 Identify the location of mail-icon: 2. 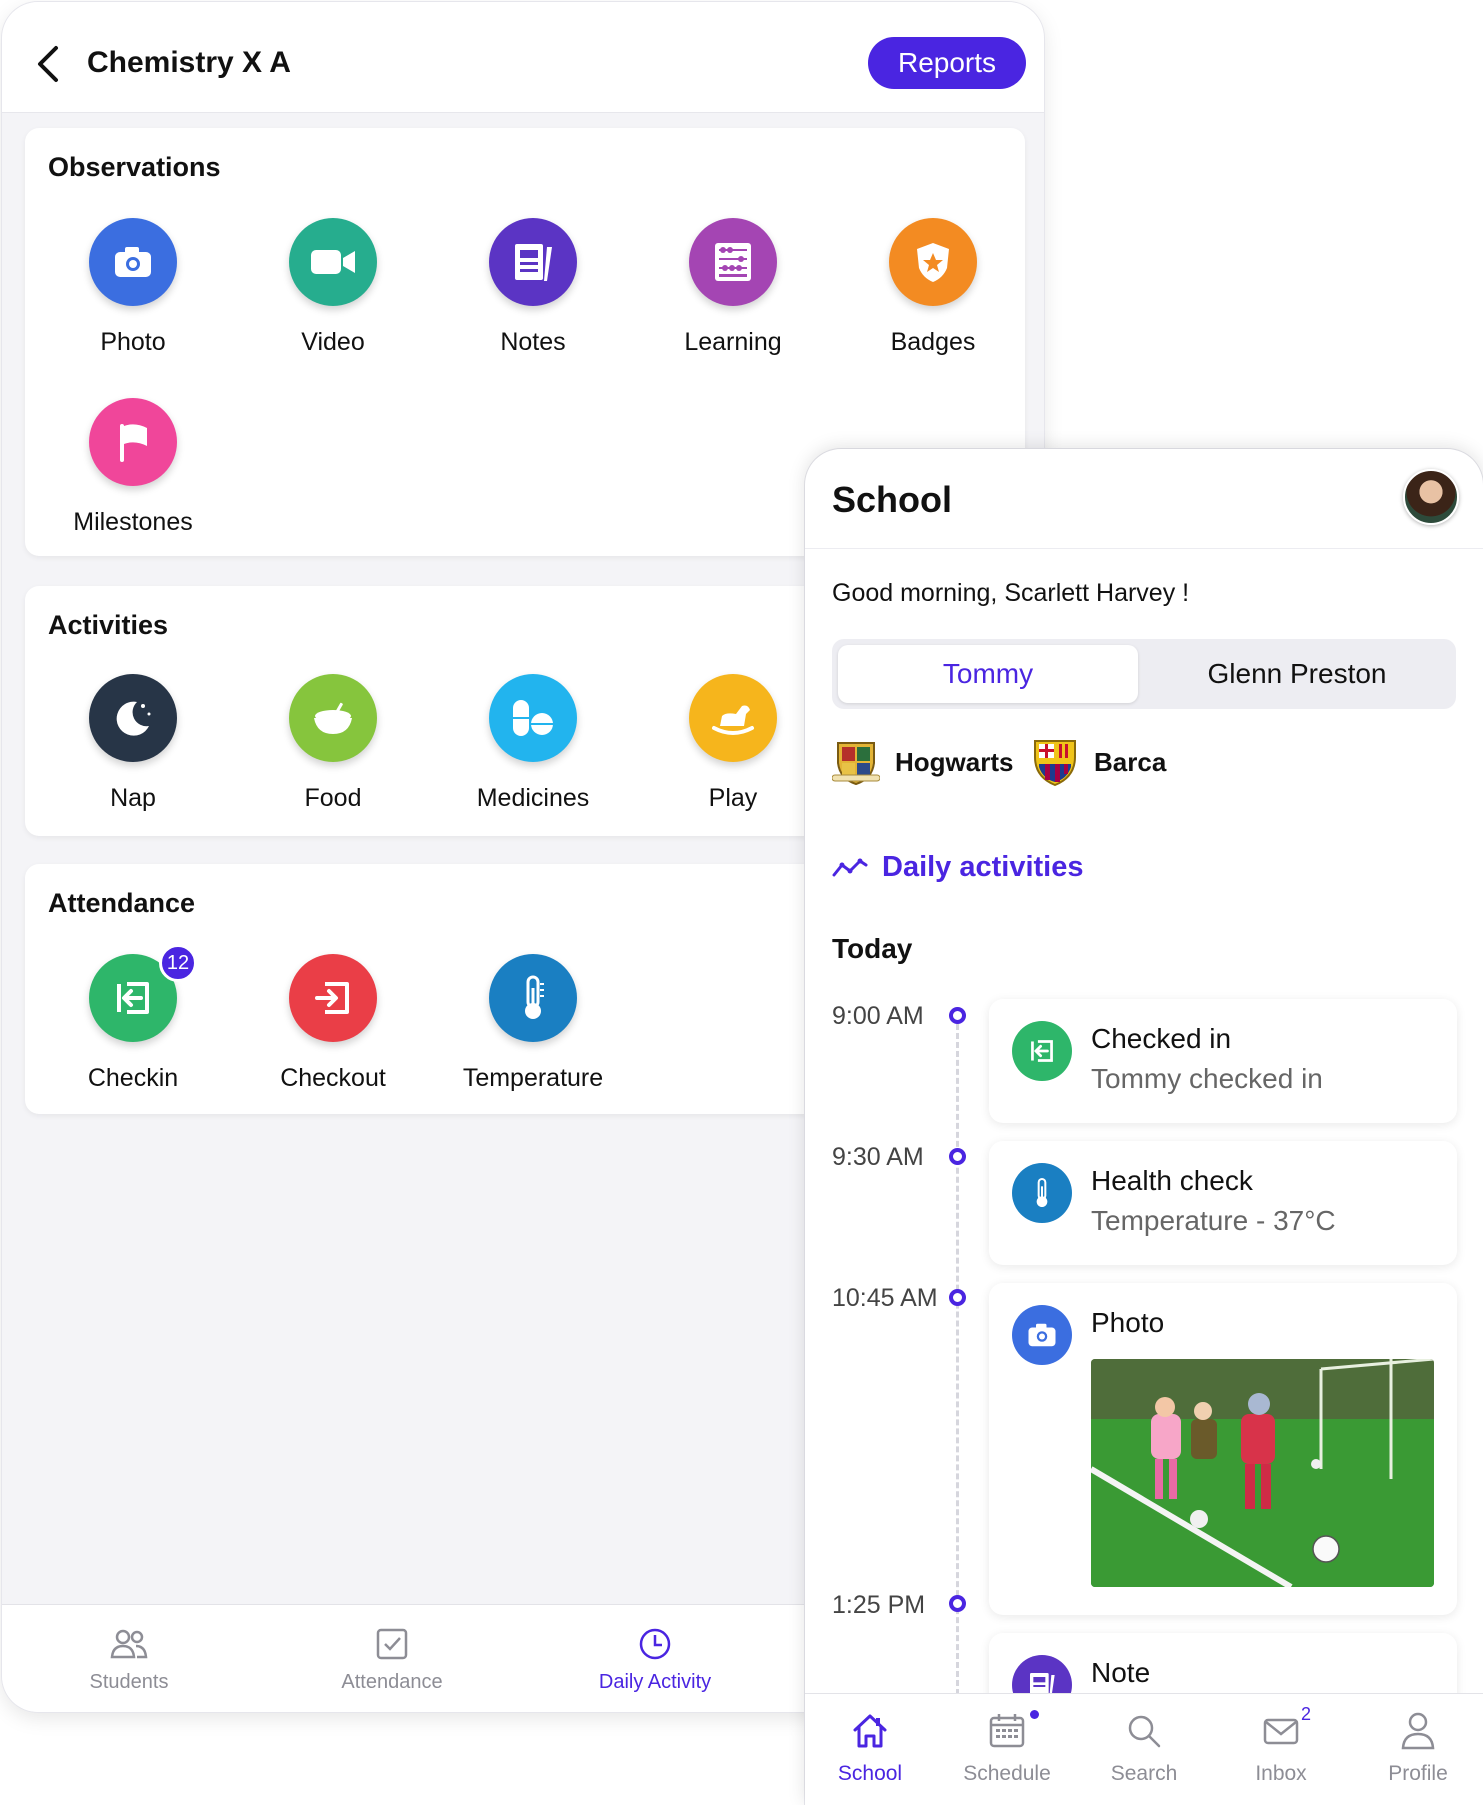
(1281, 1729).